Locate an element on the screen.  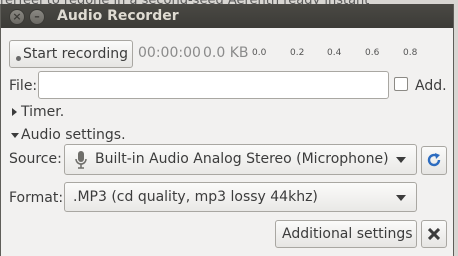
close-icon: × is located at coordinates (17, 16).